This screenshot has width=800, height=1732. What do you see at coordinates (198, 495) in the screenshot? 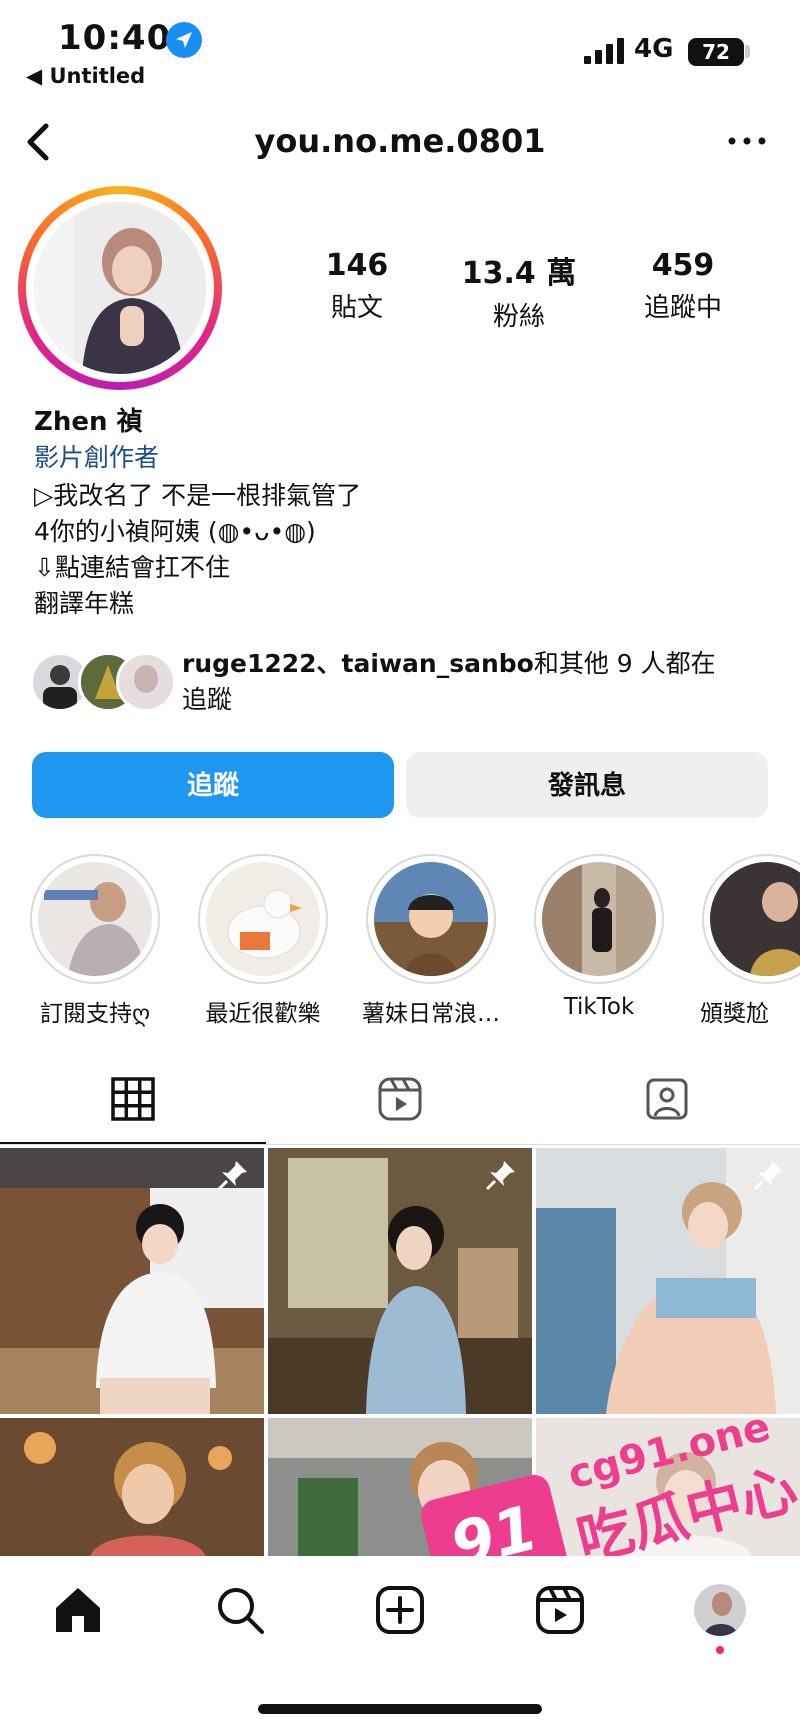
I see `bio-line: ▷我改名了 不是一根排氣管了` at bounding box center [198, 495].